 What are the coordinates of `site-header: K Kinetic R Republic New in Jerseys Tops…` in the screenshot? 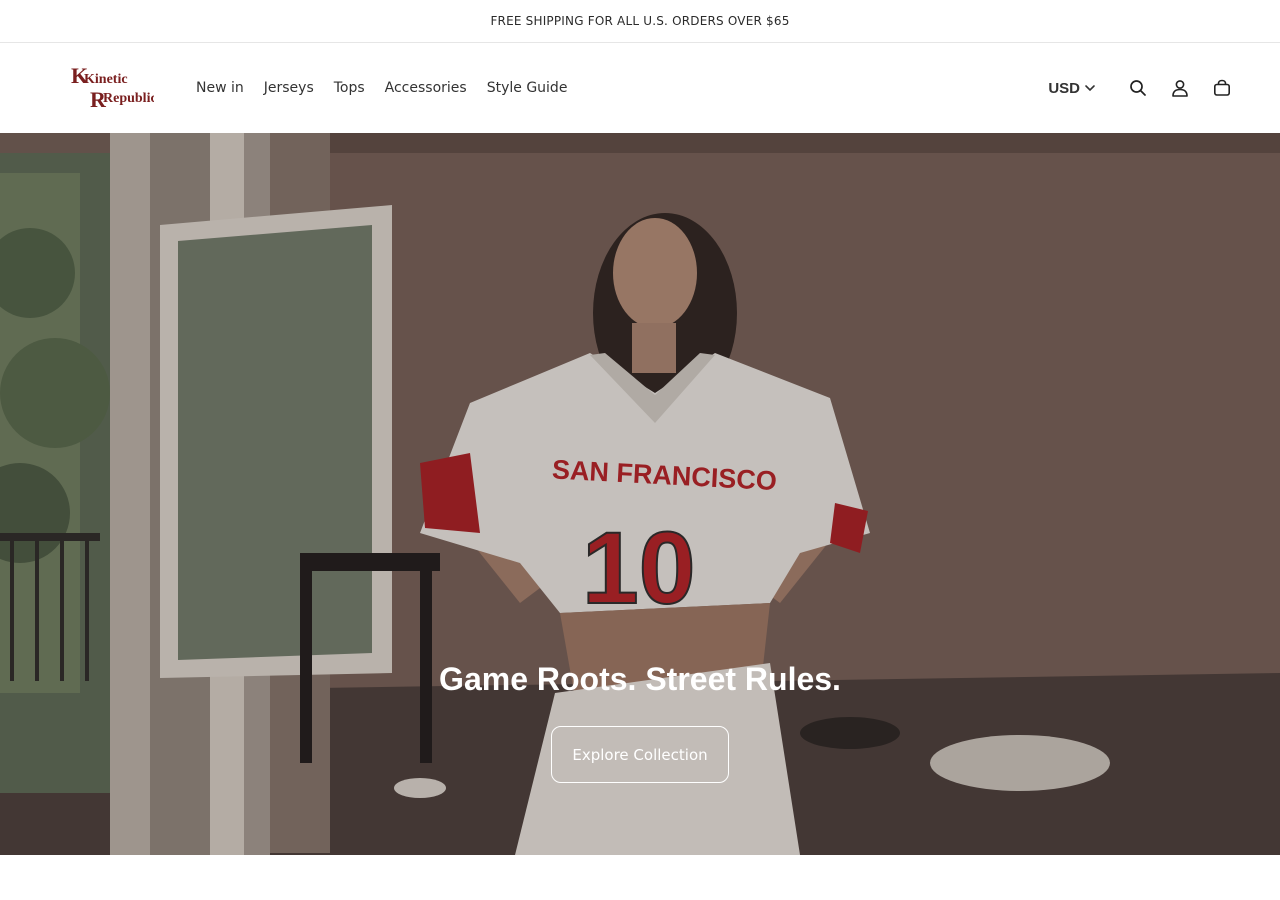 It's located at (640, 88).